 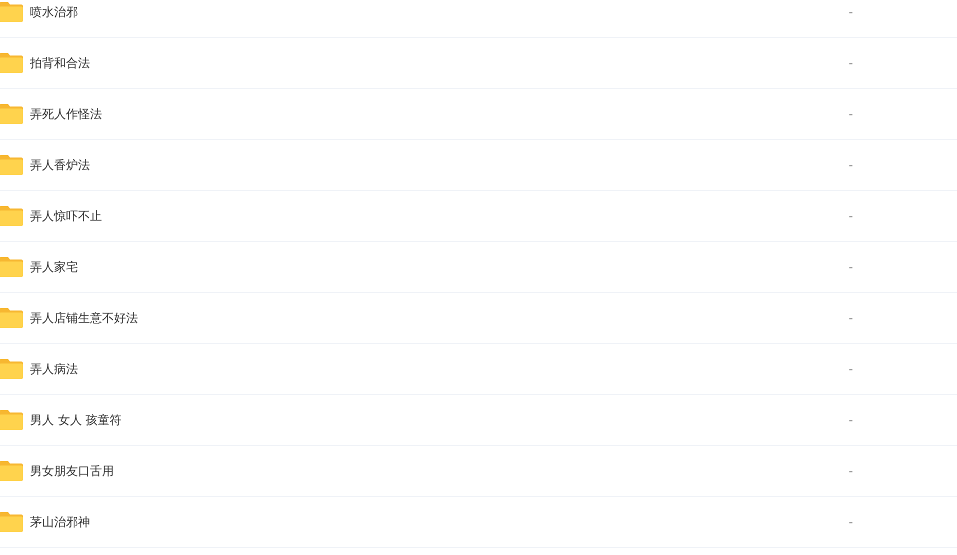 I want to click on folder-name: 男人 女人 孩童符, so click(x=76, y=420).